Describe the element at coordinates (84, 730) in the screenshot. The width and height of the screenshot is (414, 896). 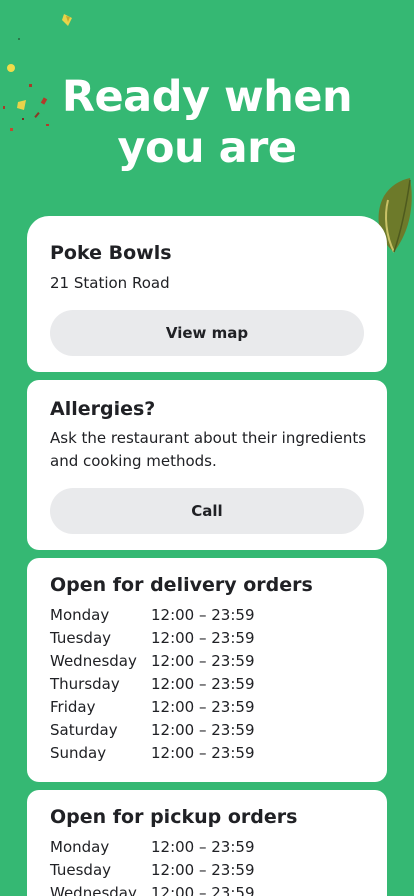
I see `day-label: Saturday` at that location.